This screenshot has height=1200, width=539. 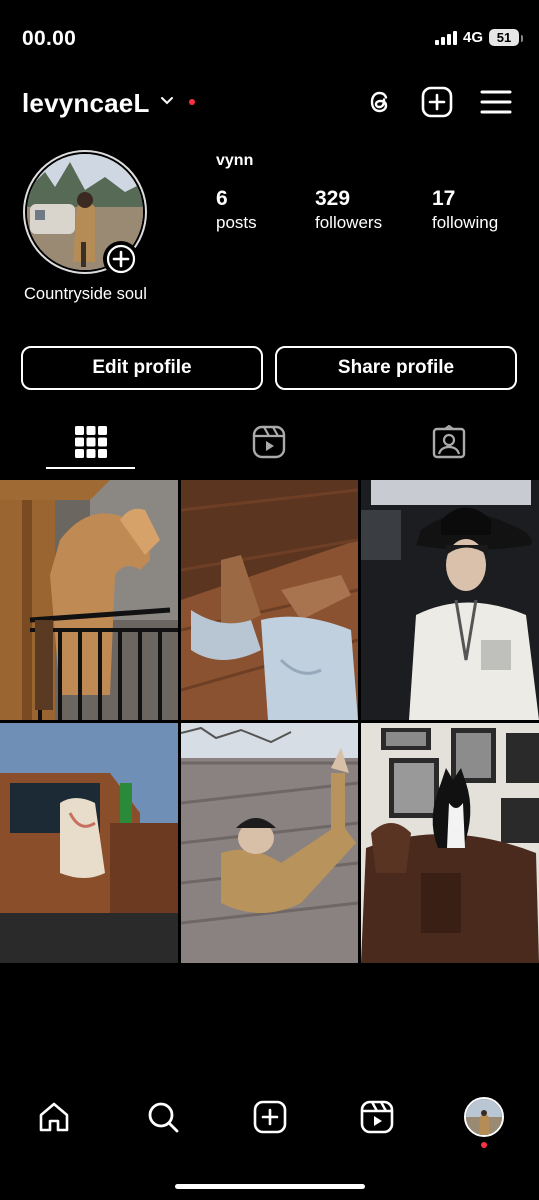 I want to click on share-profile-button: Share profile, so click(x=396, y=368).